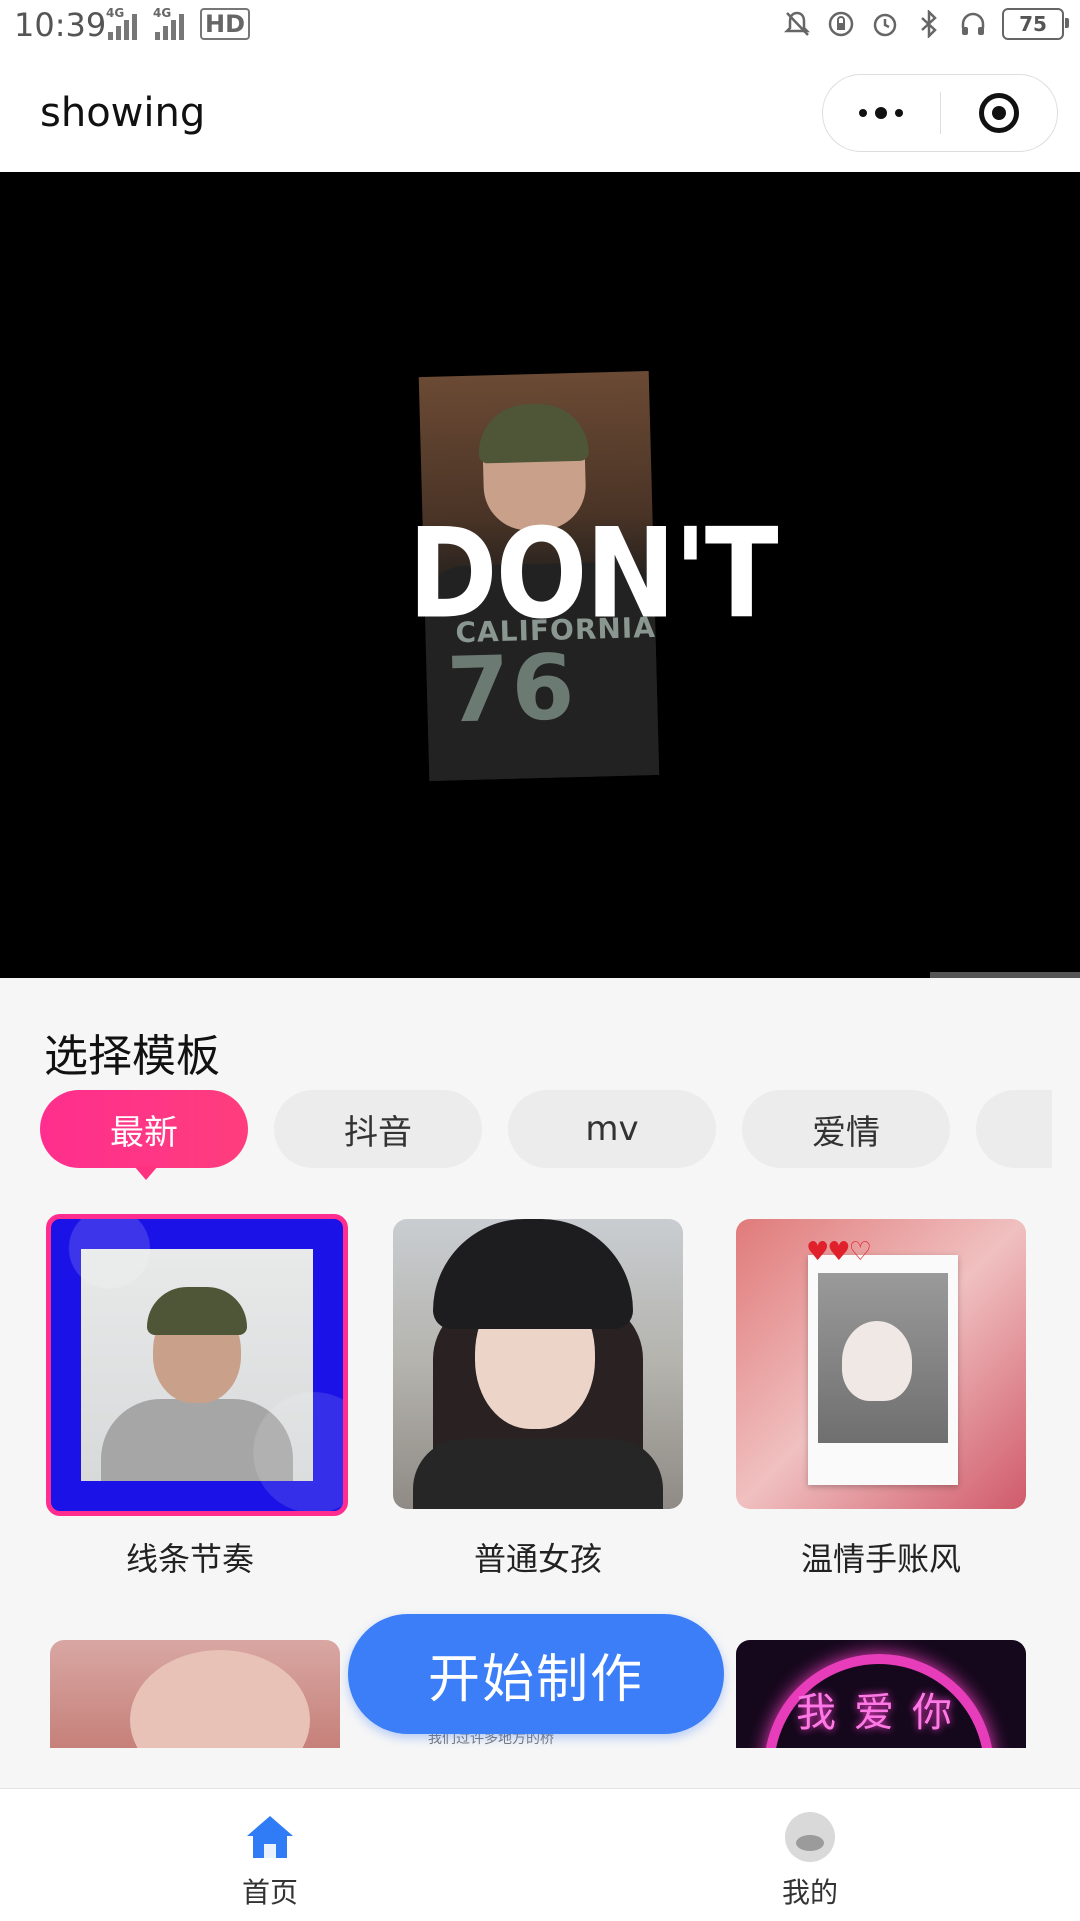 Image resolution: width=1080 pixels, height=1921 pixels. I want to click on navigation-bar: showing, so click(540, 113).